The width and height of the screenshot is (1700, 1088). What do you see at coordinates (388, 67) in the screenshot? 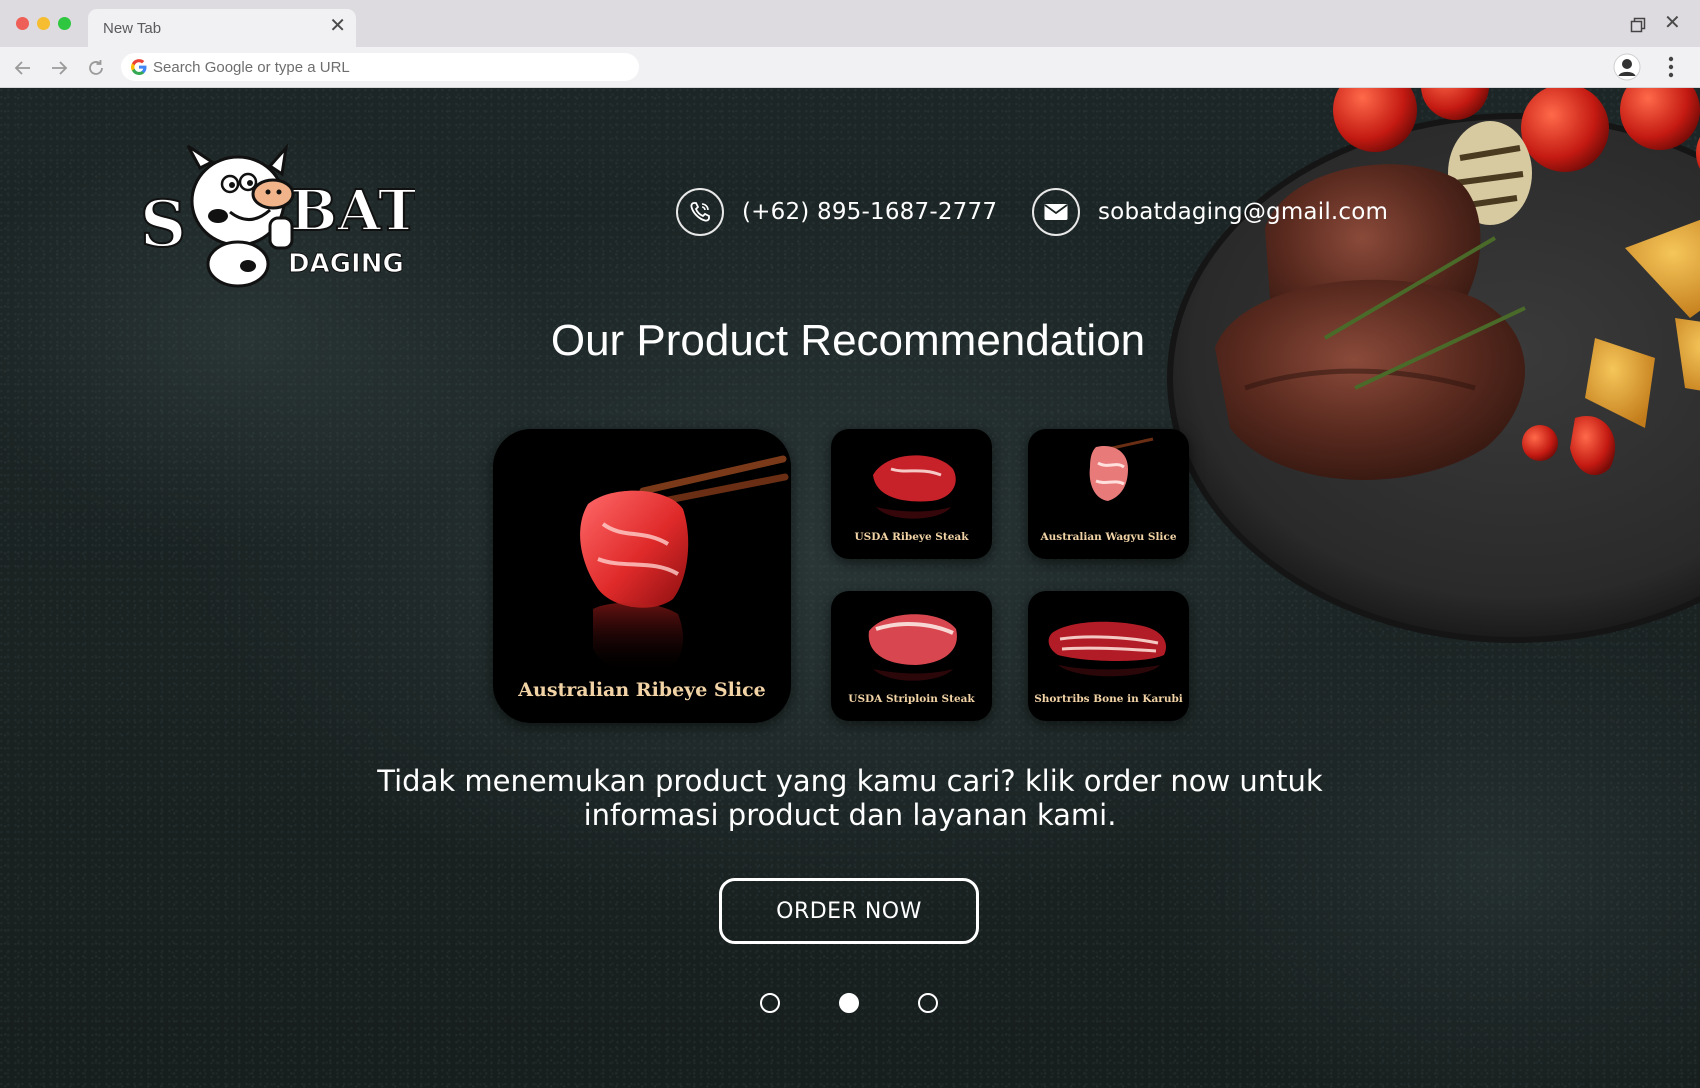
I see `address-input` at bounding box center [388, 67].